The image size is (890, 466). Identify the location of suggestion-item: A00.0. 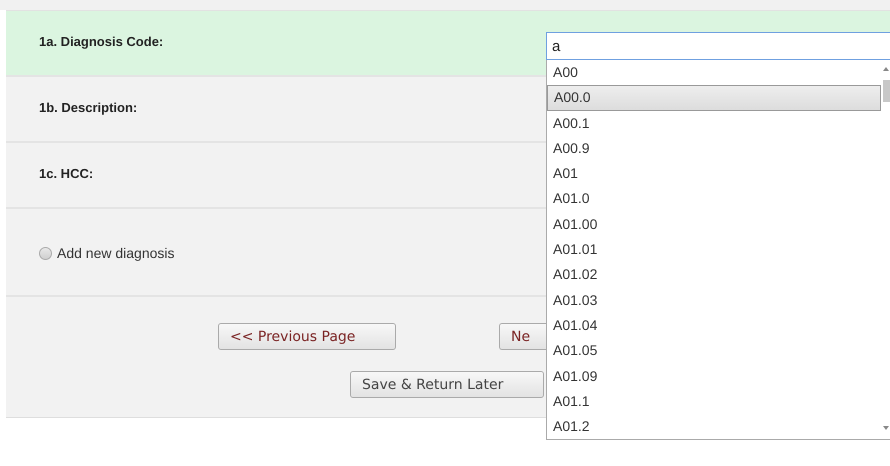
(714, 98).